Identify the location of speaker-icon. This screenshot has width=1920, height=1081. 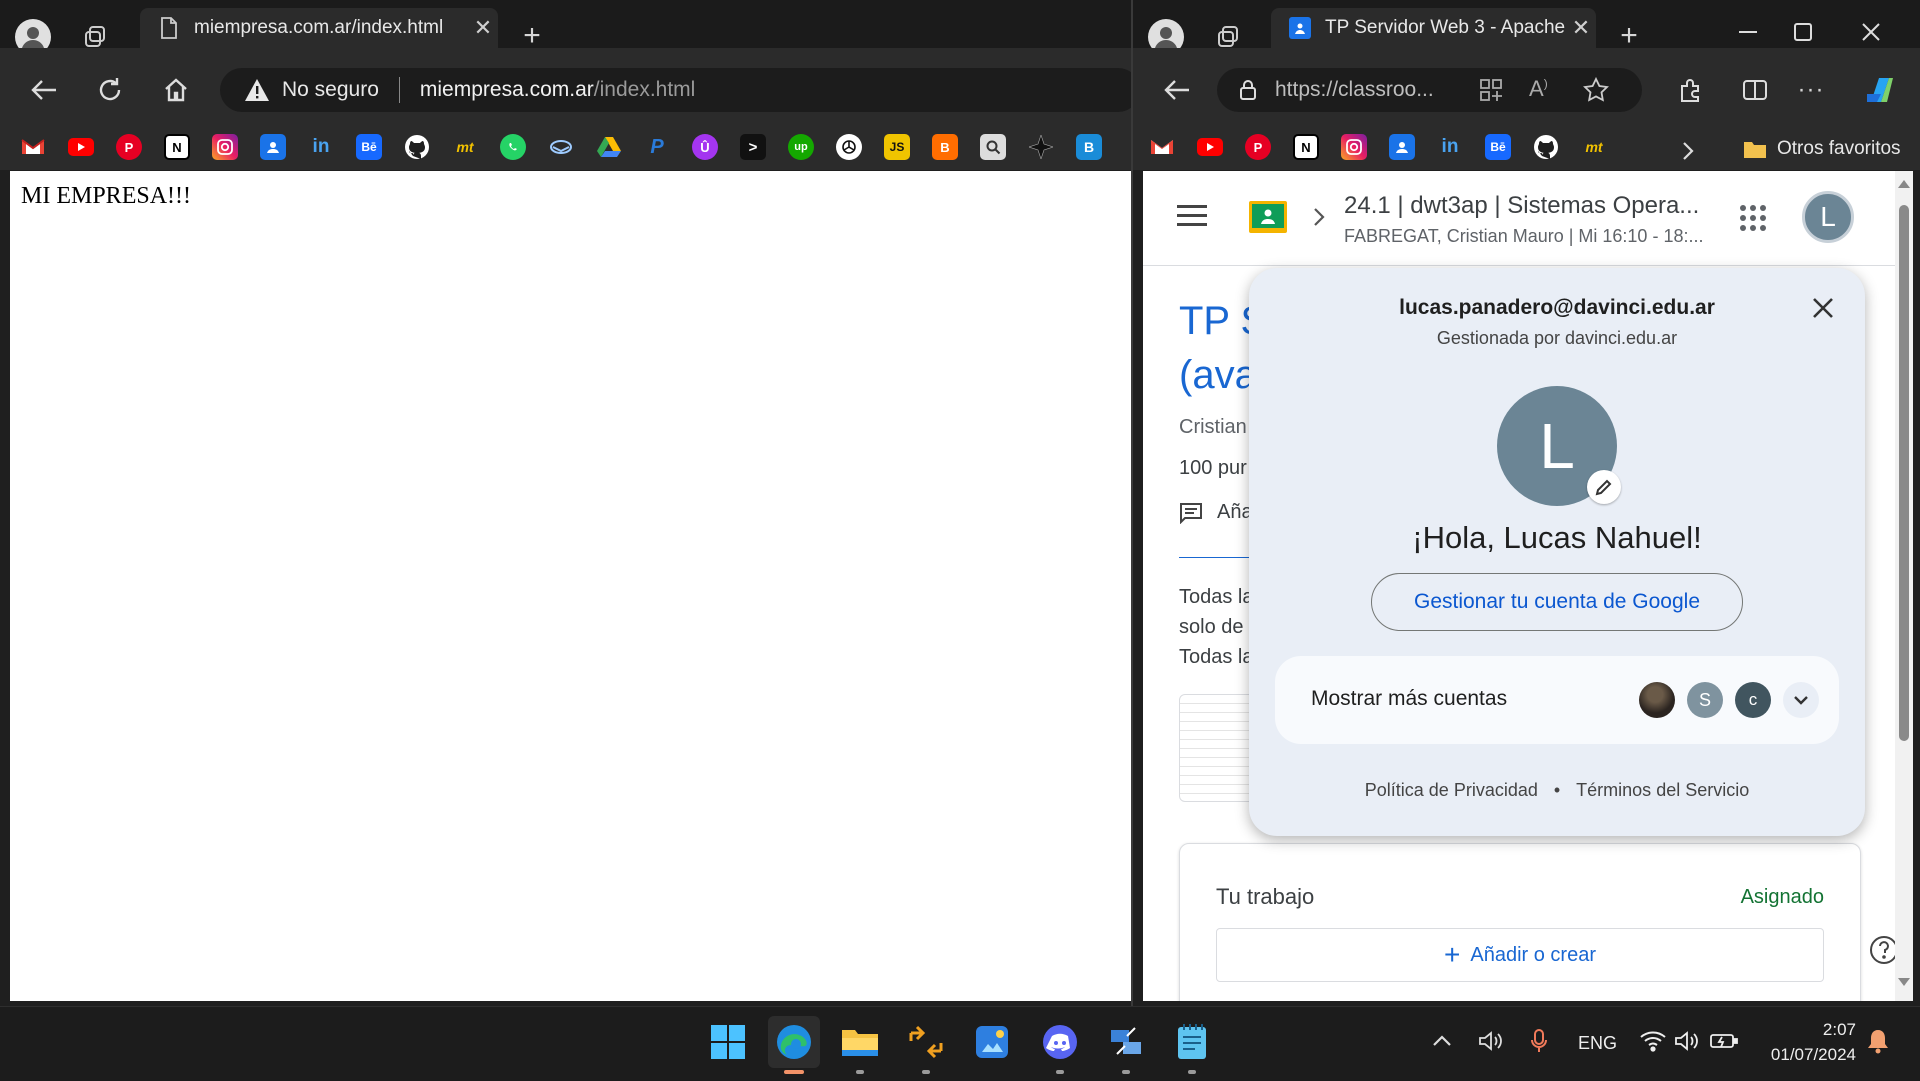
(1687, 1043).